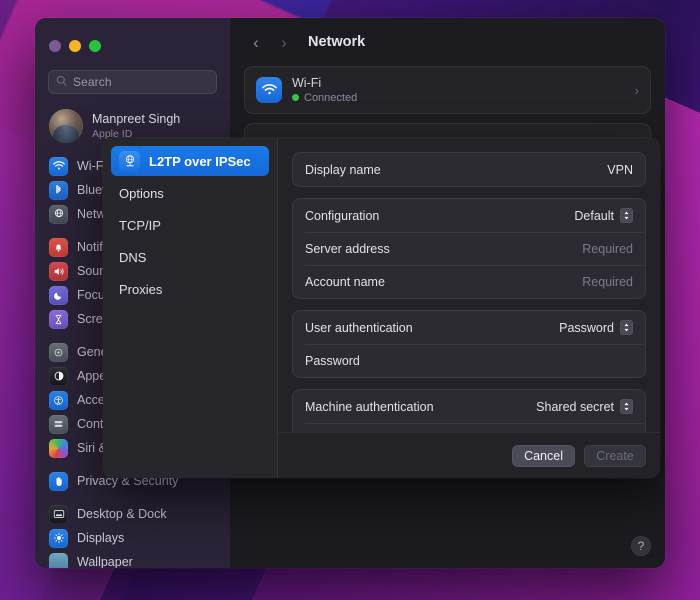  I want to click on back-button: ‹, so click(256, 42).